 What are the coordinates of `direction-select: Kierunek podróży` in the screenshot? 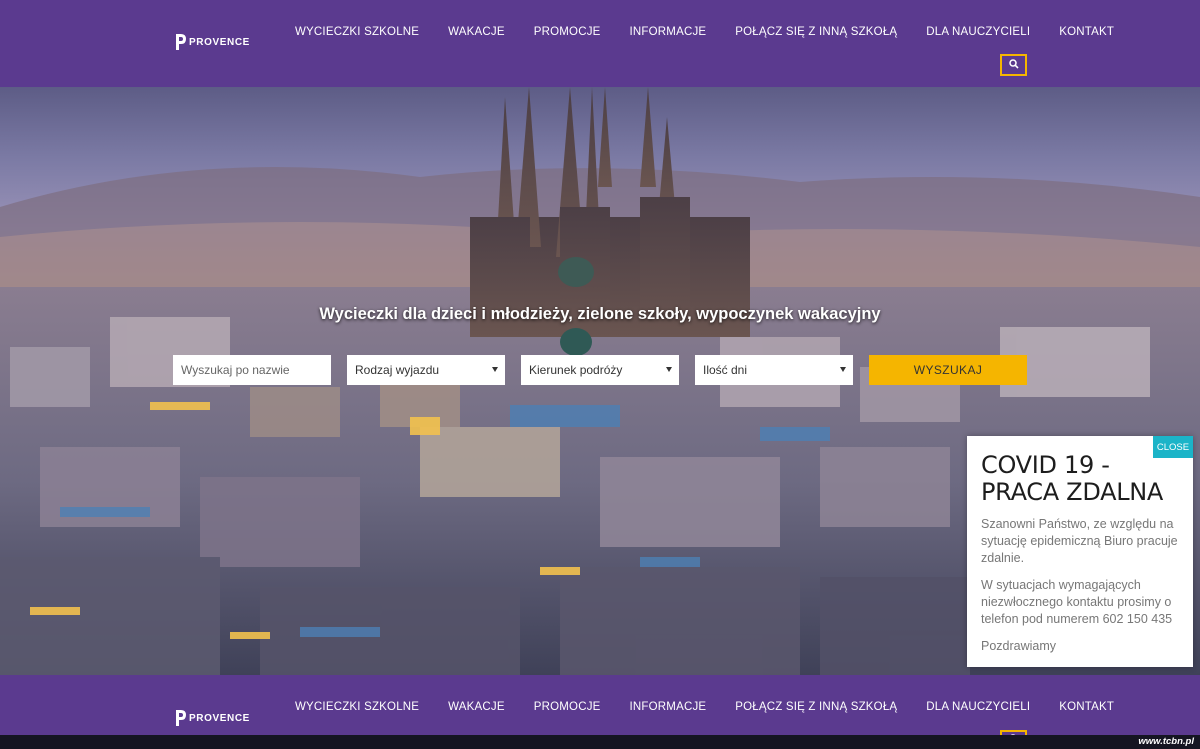 It's located at (600, 370).